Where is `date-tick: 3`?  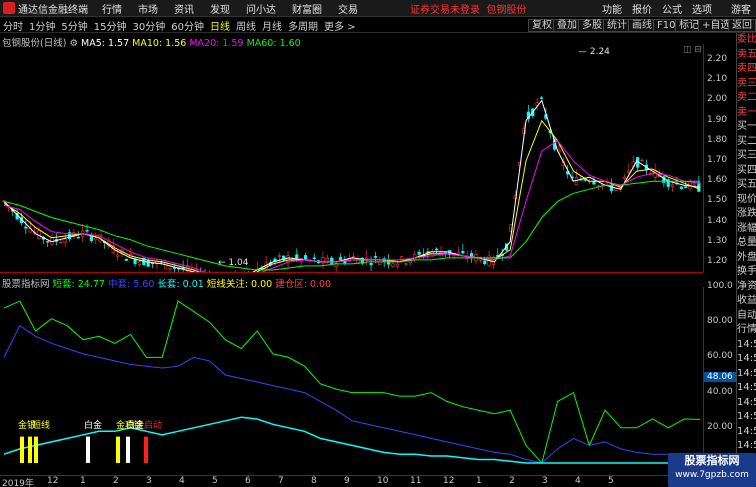
date-tick: 3 is located at coordinates (545, 481).